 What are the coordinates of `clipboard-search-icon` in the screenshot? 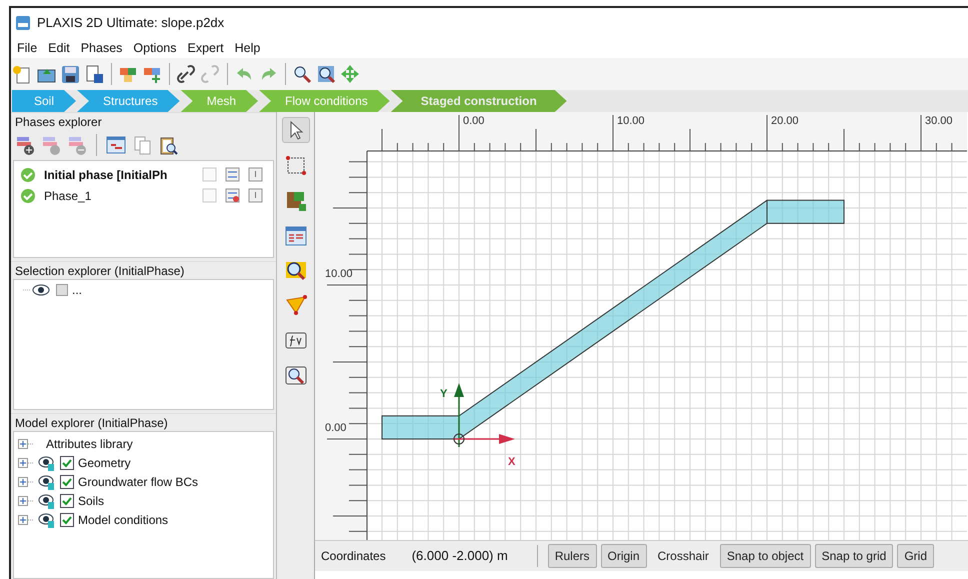 It's located at (168, 145).